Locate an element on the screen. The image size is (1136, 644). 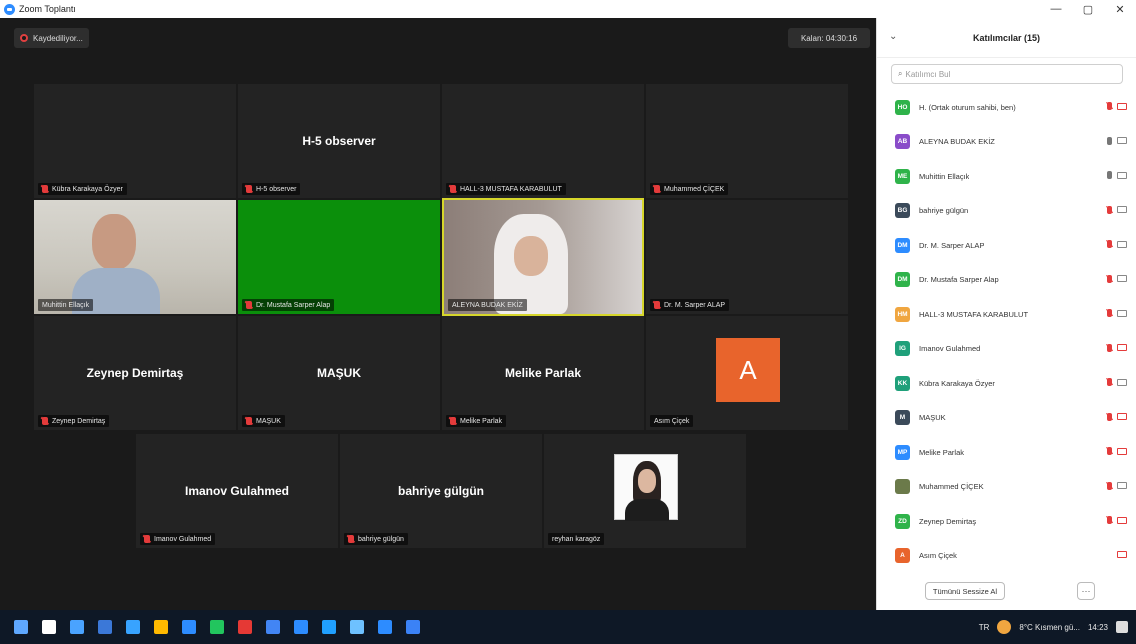
video-tile: HALL-3 MUSTAFA KARABULUT is located at coordinates (543, 141).